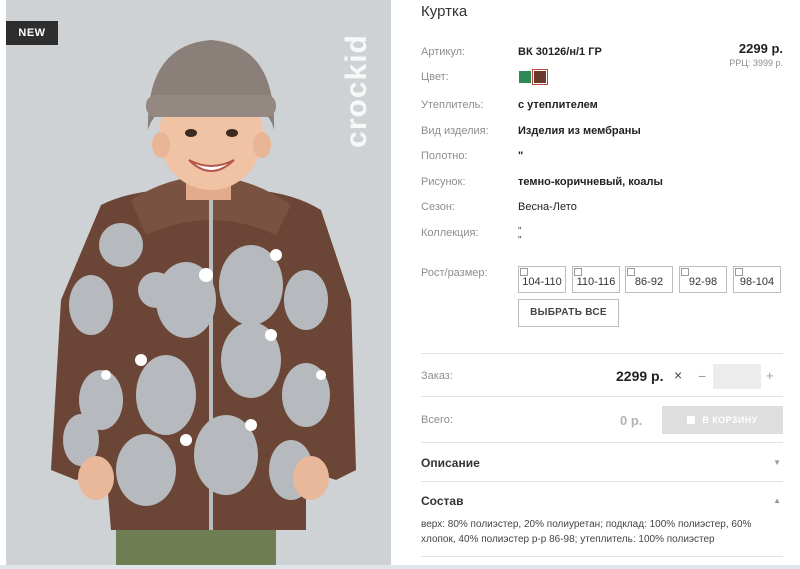 The height and width of the screenshot is (569, 800). I want to click on attr-collection: Коллекция:, so click(602, 235).